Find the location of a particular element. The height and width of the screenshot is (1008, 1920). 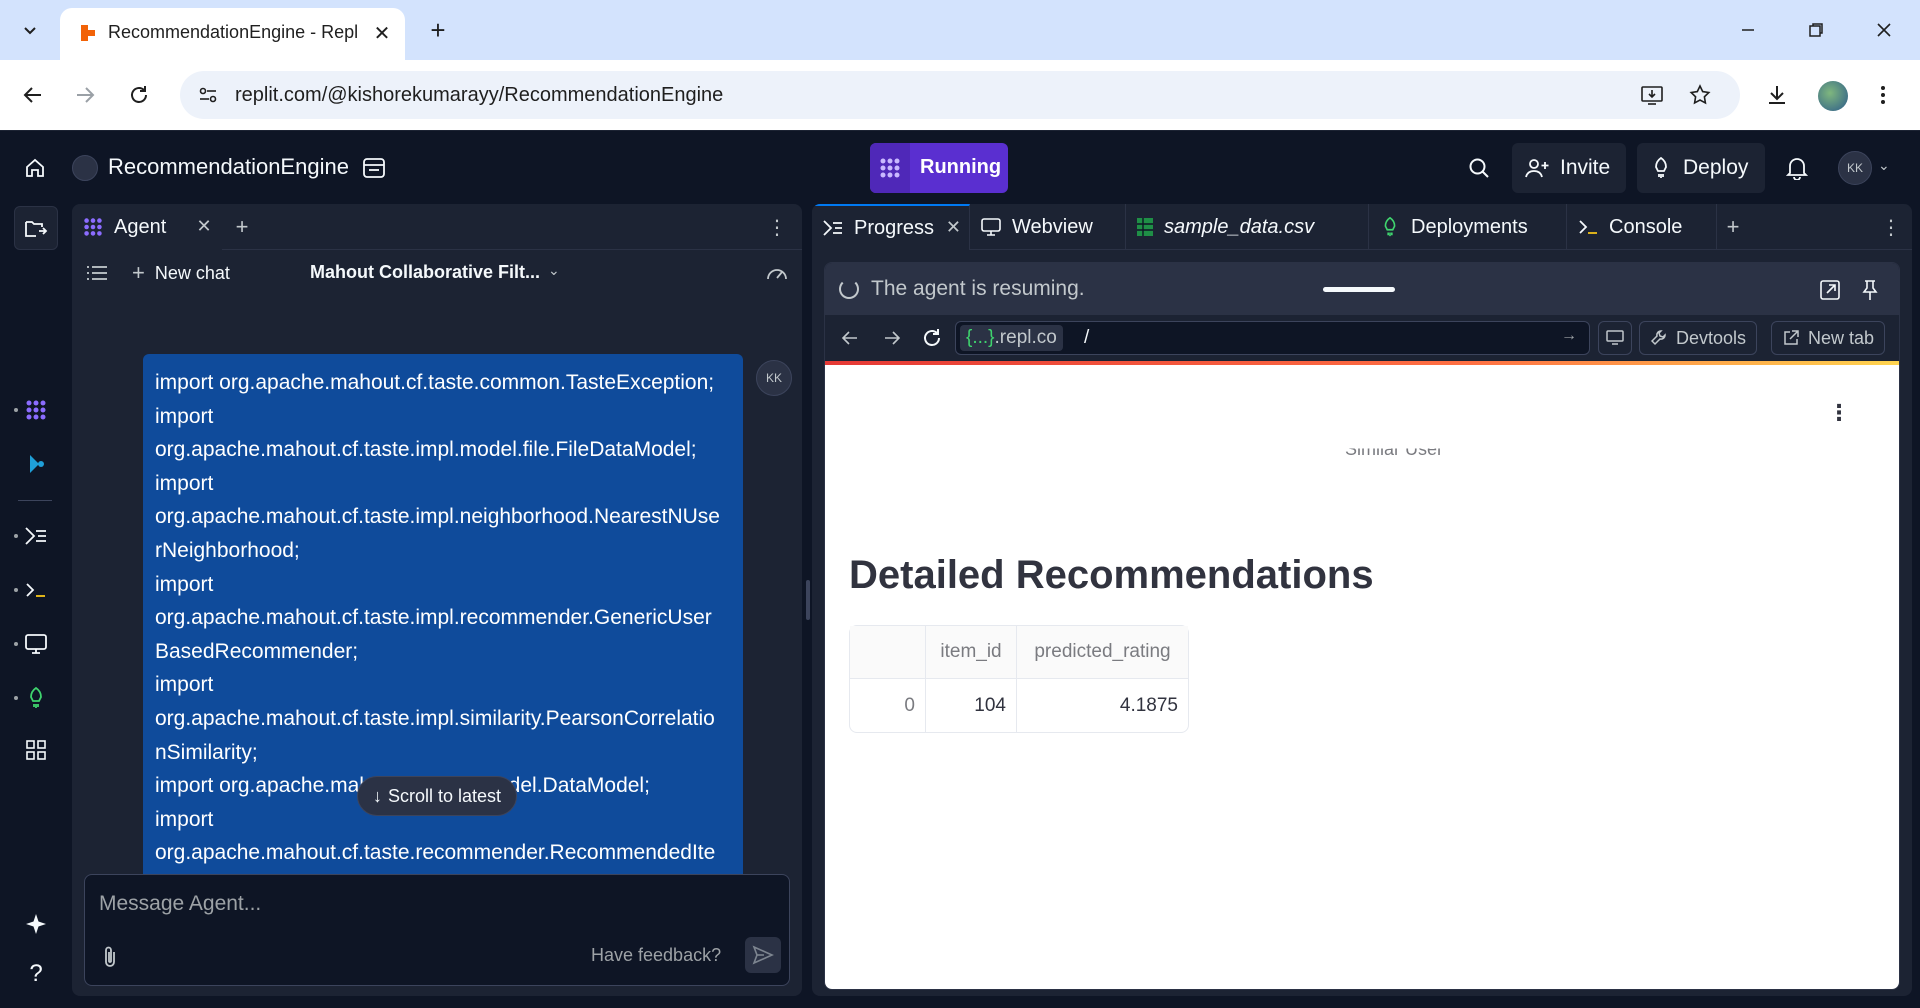

browser-tab-active: RecommendationEngine - Replit ✕ is located at coordinates (232, 34).